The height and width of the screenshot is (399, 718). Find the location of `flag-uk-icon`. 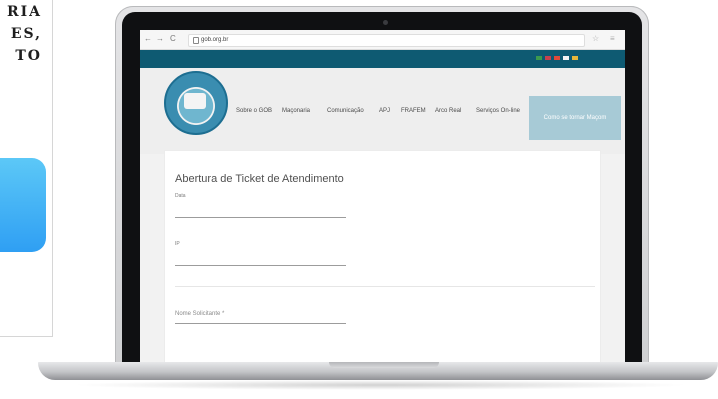

flag-uk-icon is located at coordinates (548, 58).